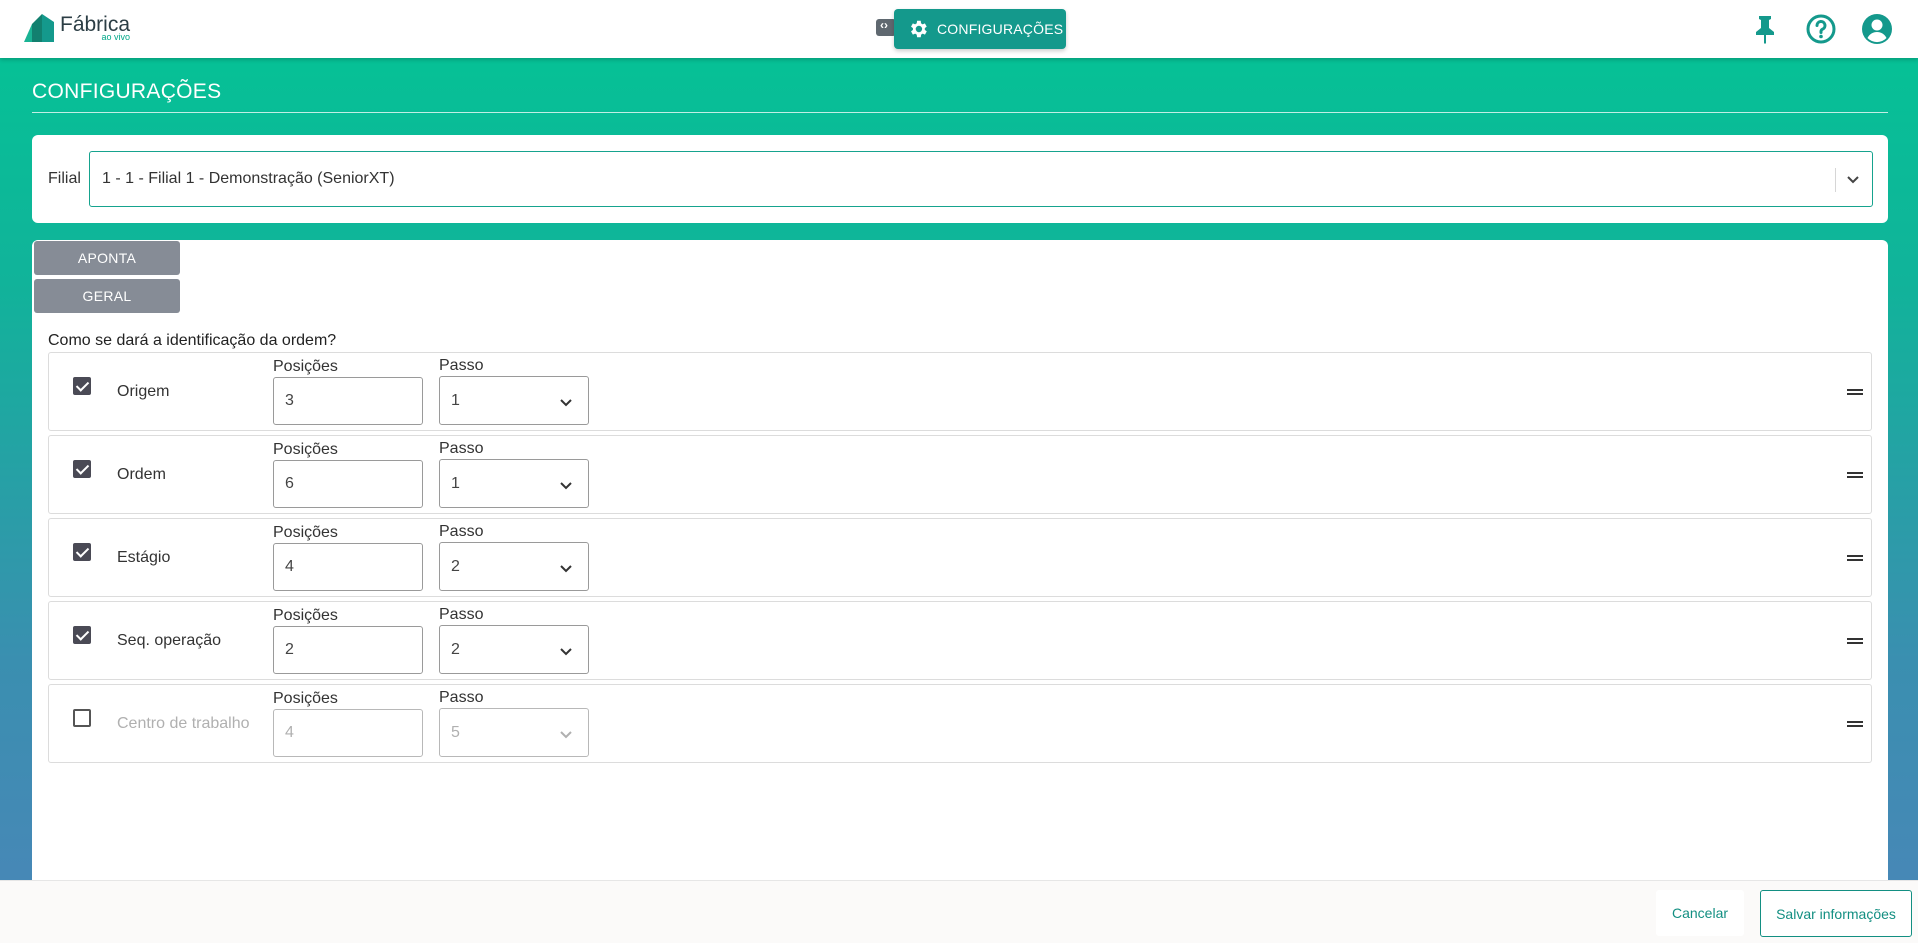 The height and width of the screenshot is (943, 1918). I want to click on passo-select-value: 5, so click(455, 732).